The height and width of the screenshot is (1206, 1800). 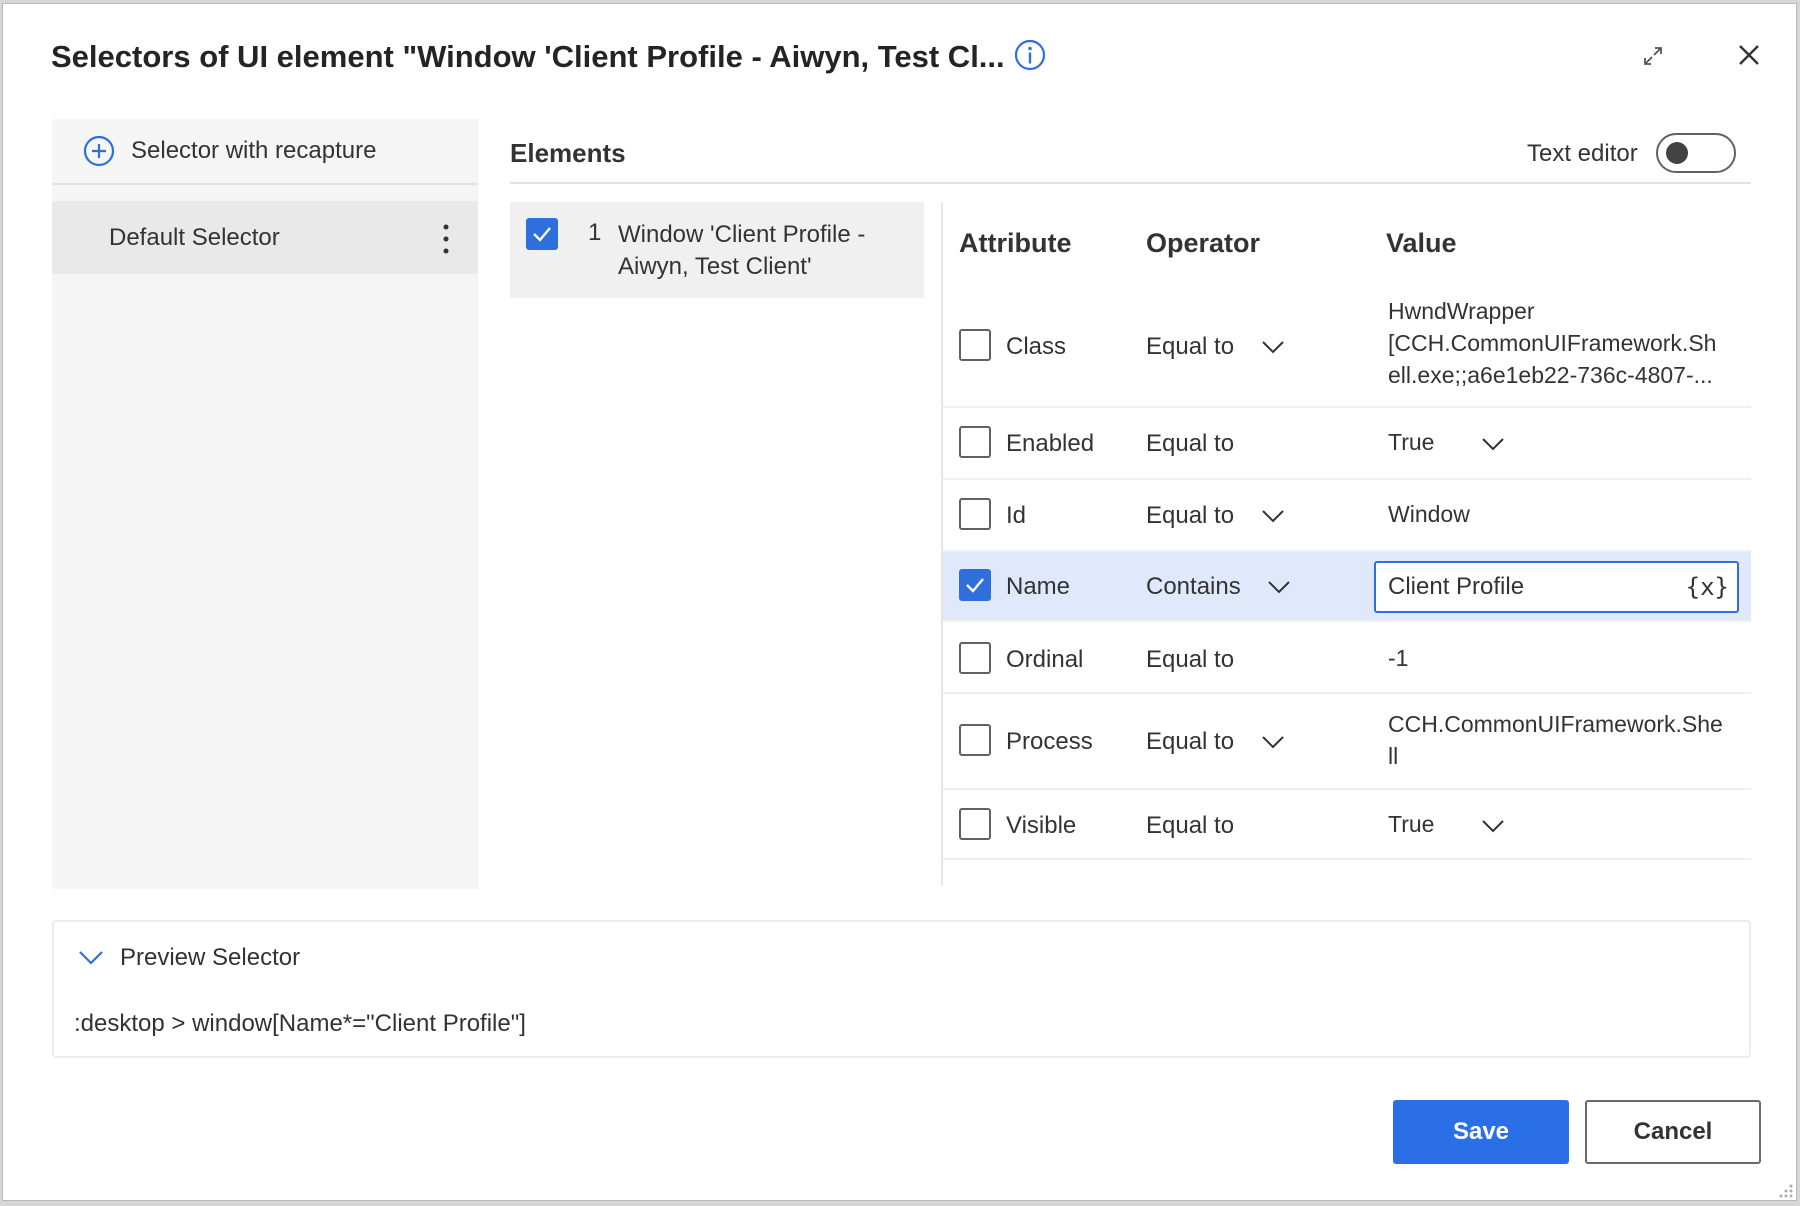 I want to click on operator-header: Operator, so click(x=1203, y=243).